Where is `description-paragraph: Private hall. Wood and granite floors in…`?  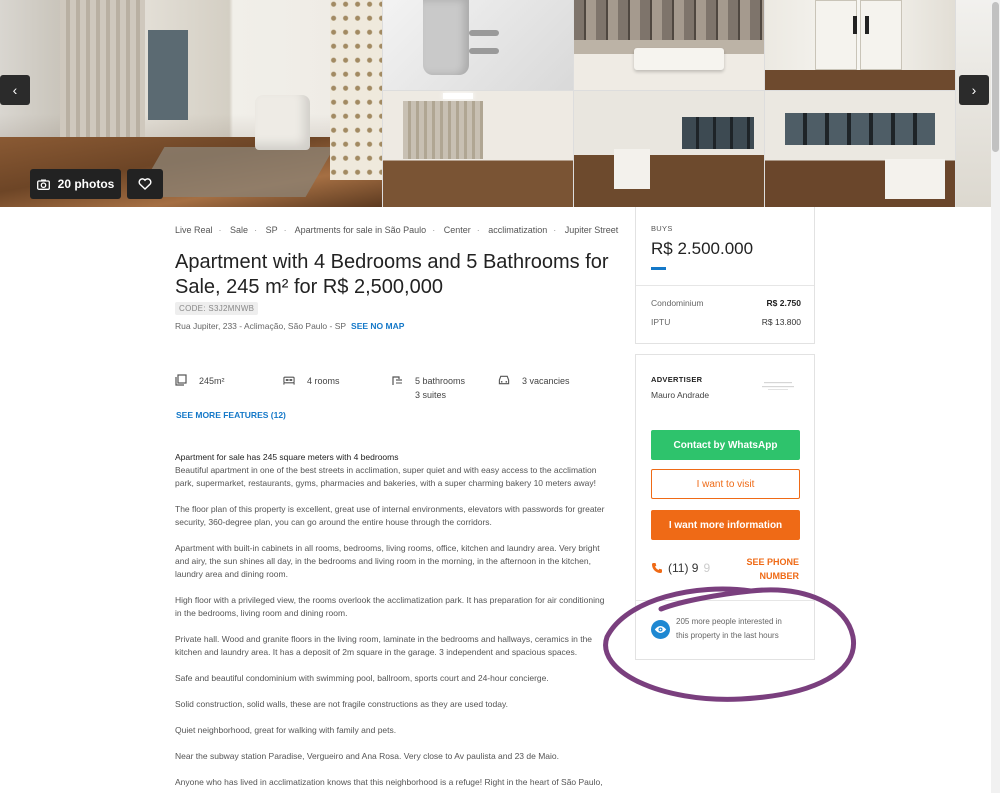
description-paragraph: Private hall. Wood and granite floors in… is located at coordinates (384, 645).